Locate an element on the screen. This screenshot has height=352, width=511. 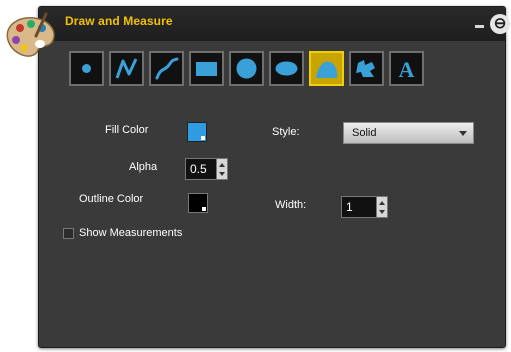
width-label: Width: is located at coordinates (291, 205).